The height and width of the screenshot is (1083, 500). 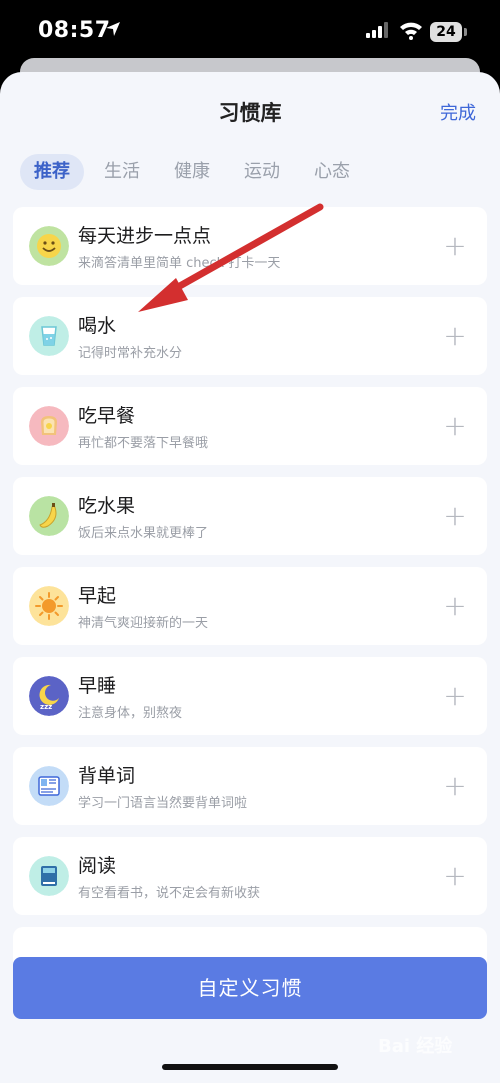 I want to click on habit-subtitle: 学习一门语言当然要背单词啦, so click(x=163, y=803).